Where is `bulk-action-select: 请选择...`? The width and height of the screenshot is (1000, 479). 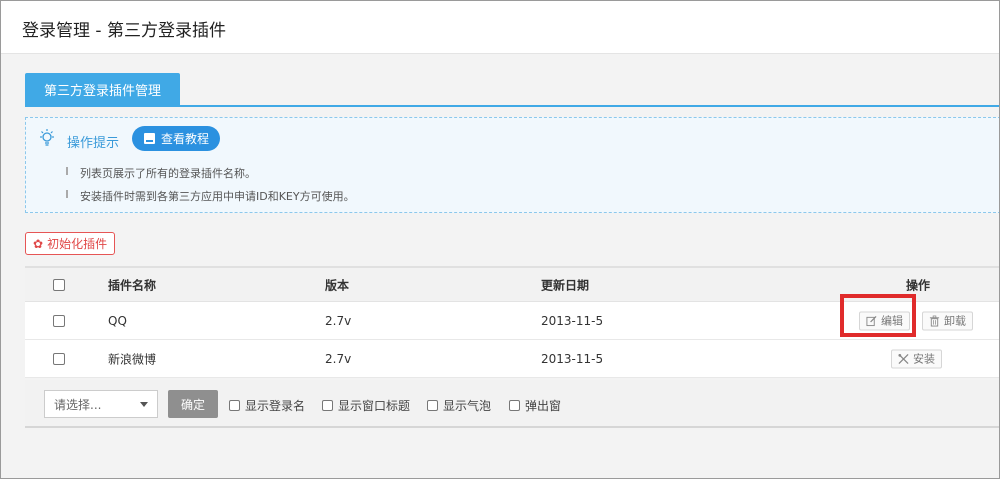 bulk-action-select: 请选择... is located at coordinates (101, 404).